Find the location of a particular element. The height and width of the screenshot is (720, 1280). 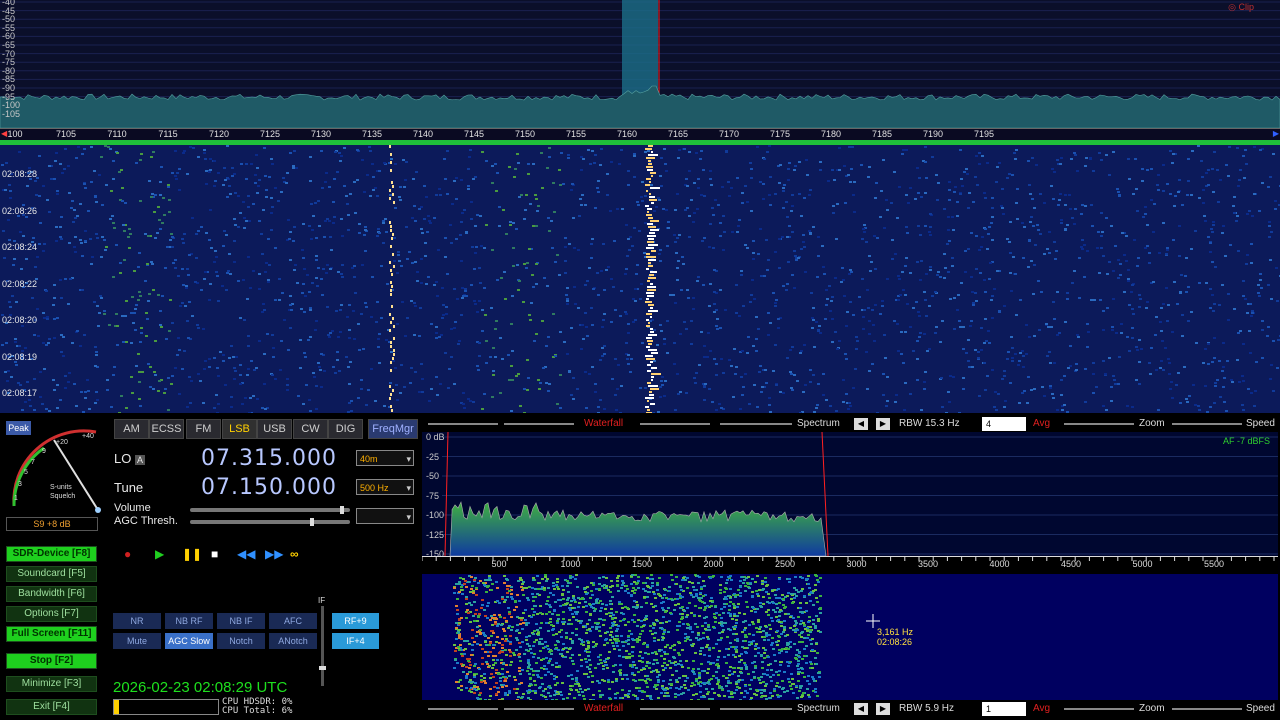

avg2-select: 1 is located at coordinates (1004, 709).